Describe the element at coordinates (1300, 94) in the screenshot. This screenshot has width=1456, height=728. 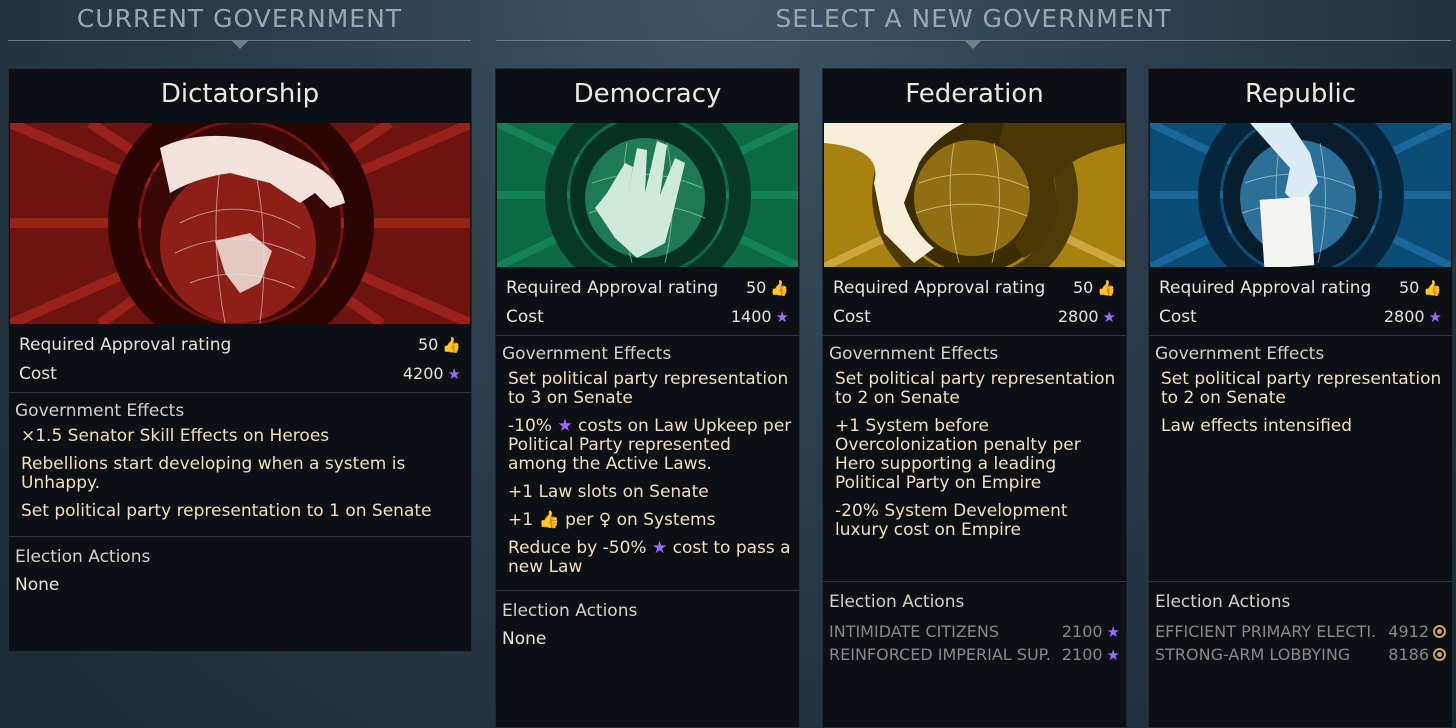
I see `card-title: Republic` at that location.